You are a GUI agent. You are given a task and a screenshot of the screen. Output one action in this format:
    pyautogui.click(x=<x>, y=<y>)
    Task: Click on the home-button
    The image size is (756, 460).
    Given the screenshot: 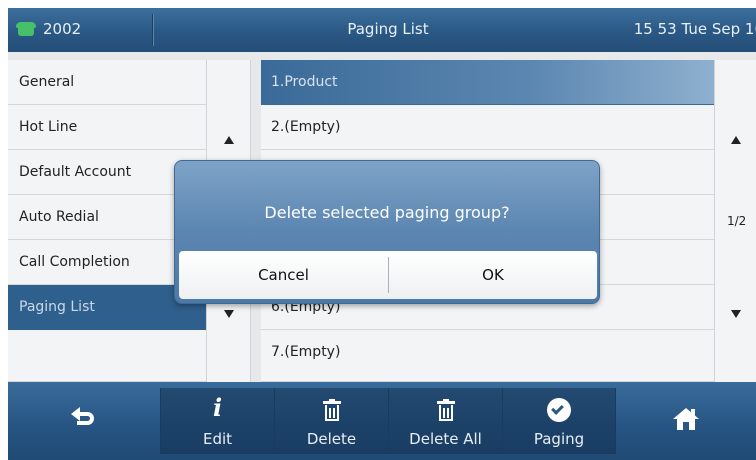 What is the action you would take?
    pyautogui.click(x=686, y=421)
    